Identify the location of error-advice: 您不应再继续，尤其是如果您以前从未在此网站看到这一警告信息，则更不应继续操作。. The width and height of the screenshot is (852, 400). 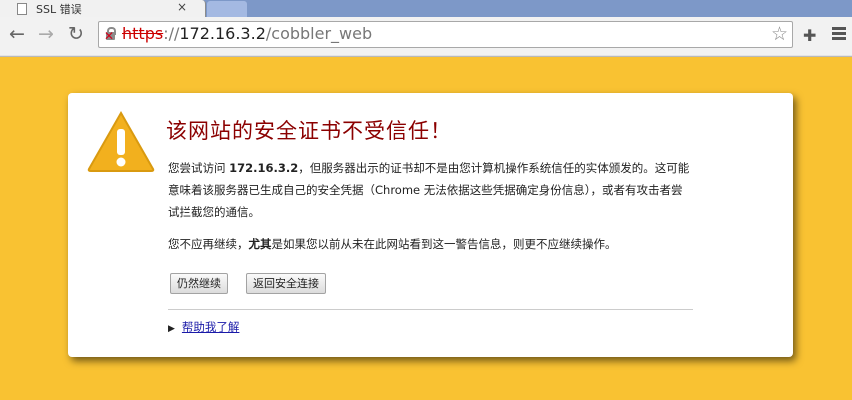
(430, 244).